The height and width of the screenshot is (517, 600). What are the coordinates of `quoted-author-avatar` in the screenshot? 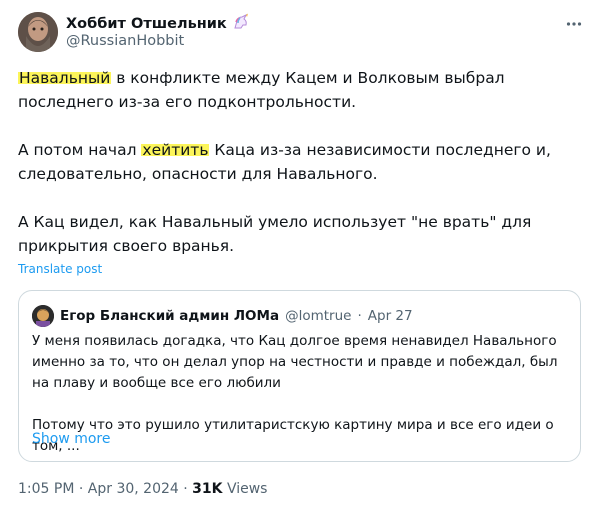 It's located at (43, 316).